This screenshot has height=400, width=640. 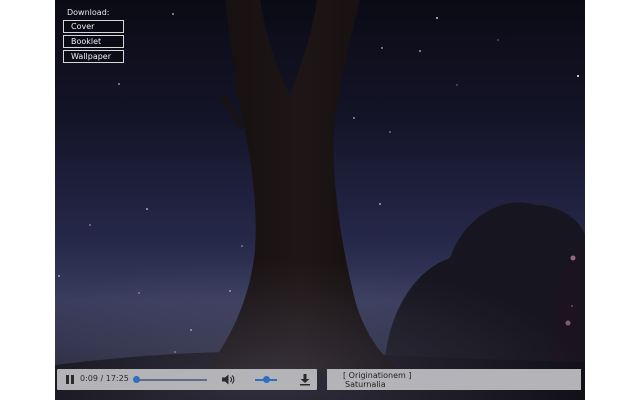 What do you see at coordinates (136, 379) in the screenshot?
I see `seek-handle` at bounding box center [136, 379].